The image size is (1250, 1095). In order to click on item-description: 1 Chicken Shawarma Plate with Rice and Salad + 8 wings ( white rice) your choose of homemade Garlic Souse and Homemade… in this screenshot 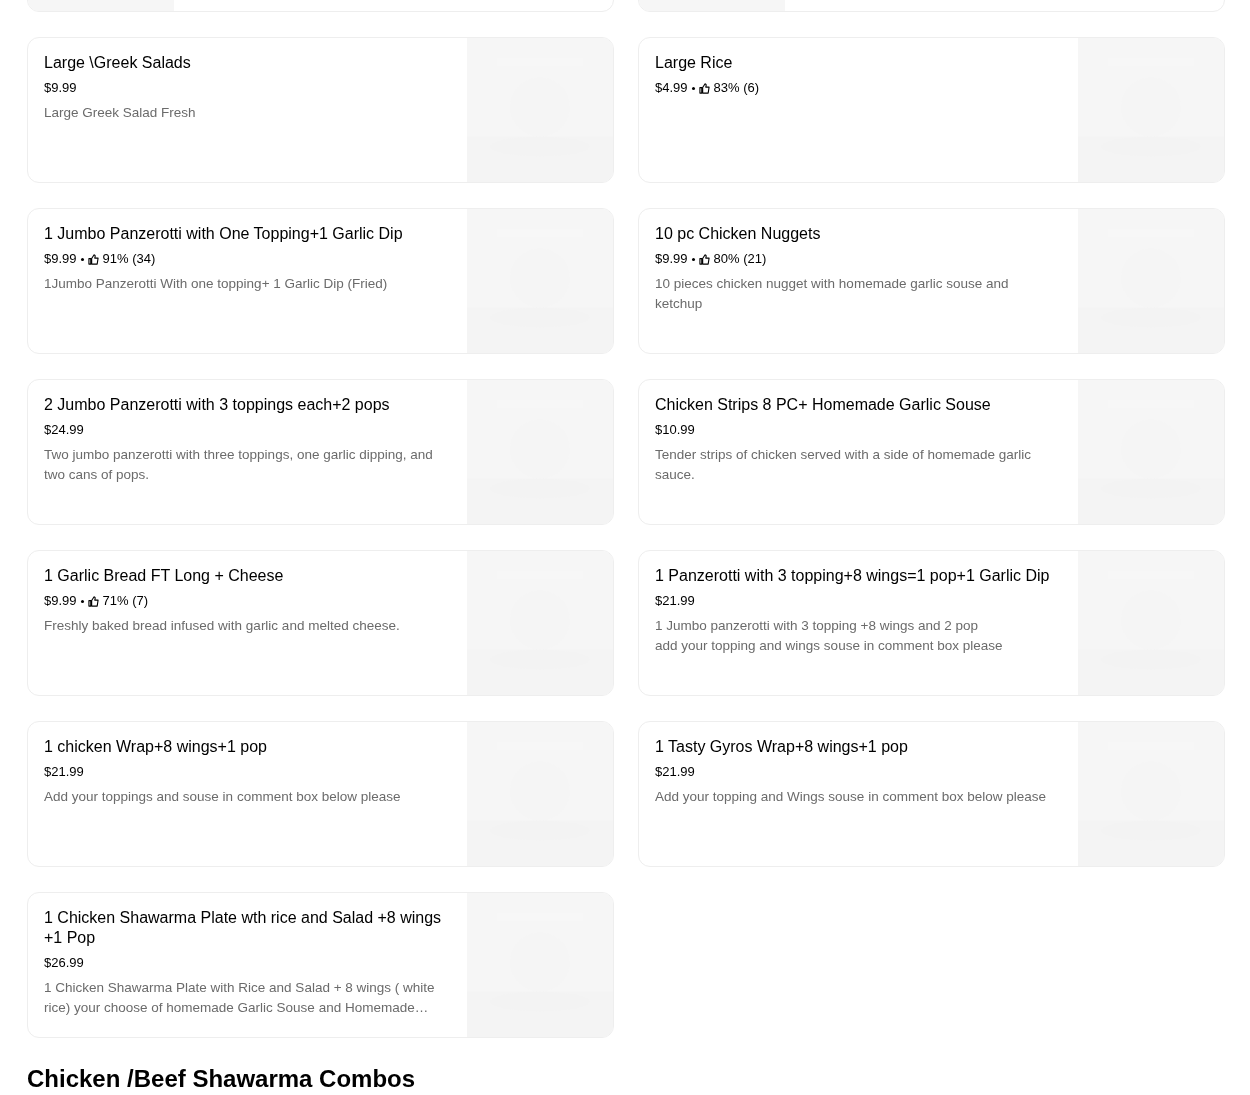, I will do `click(240, 998)`.